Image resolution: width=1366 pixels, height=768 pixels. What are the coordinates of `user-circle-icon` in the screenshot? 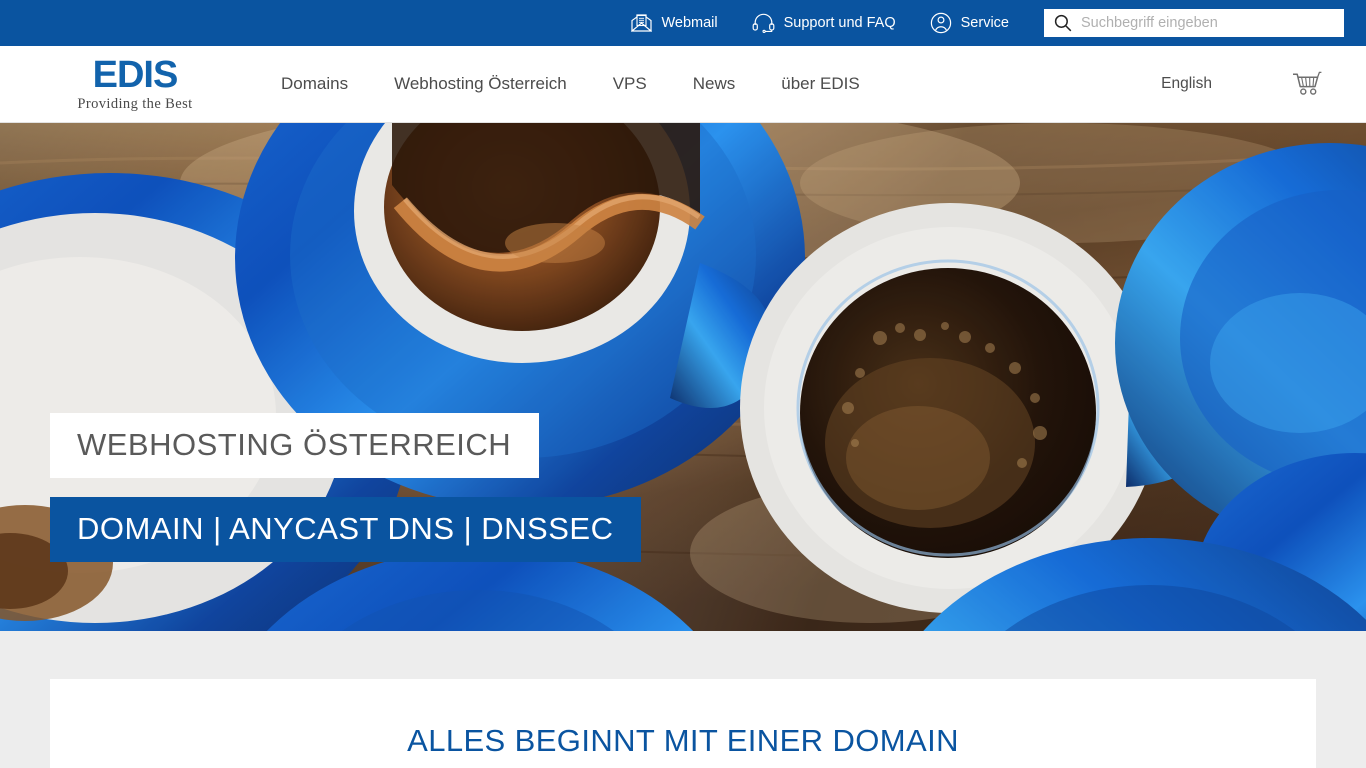 It's located at (941, 23).